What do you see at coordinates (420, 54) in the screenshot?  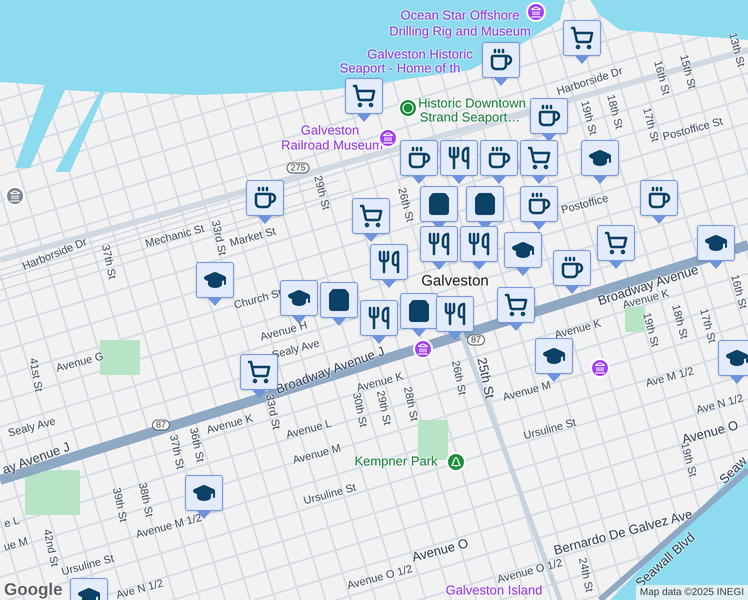 I see `place-label: Galveston Historic` at bounding box center [420, 54].